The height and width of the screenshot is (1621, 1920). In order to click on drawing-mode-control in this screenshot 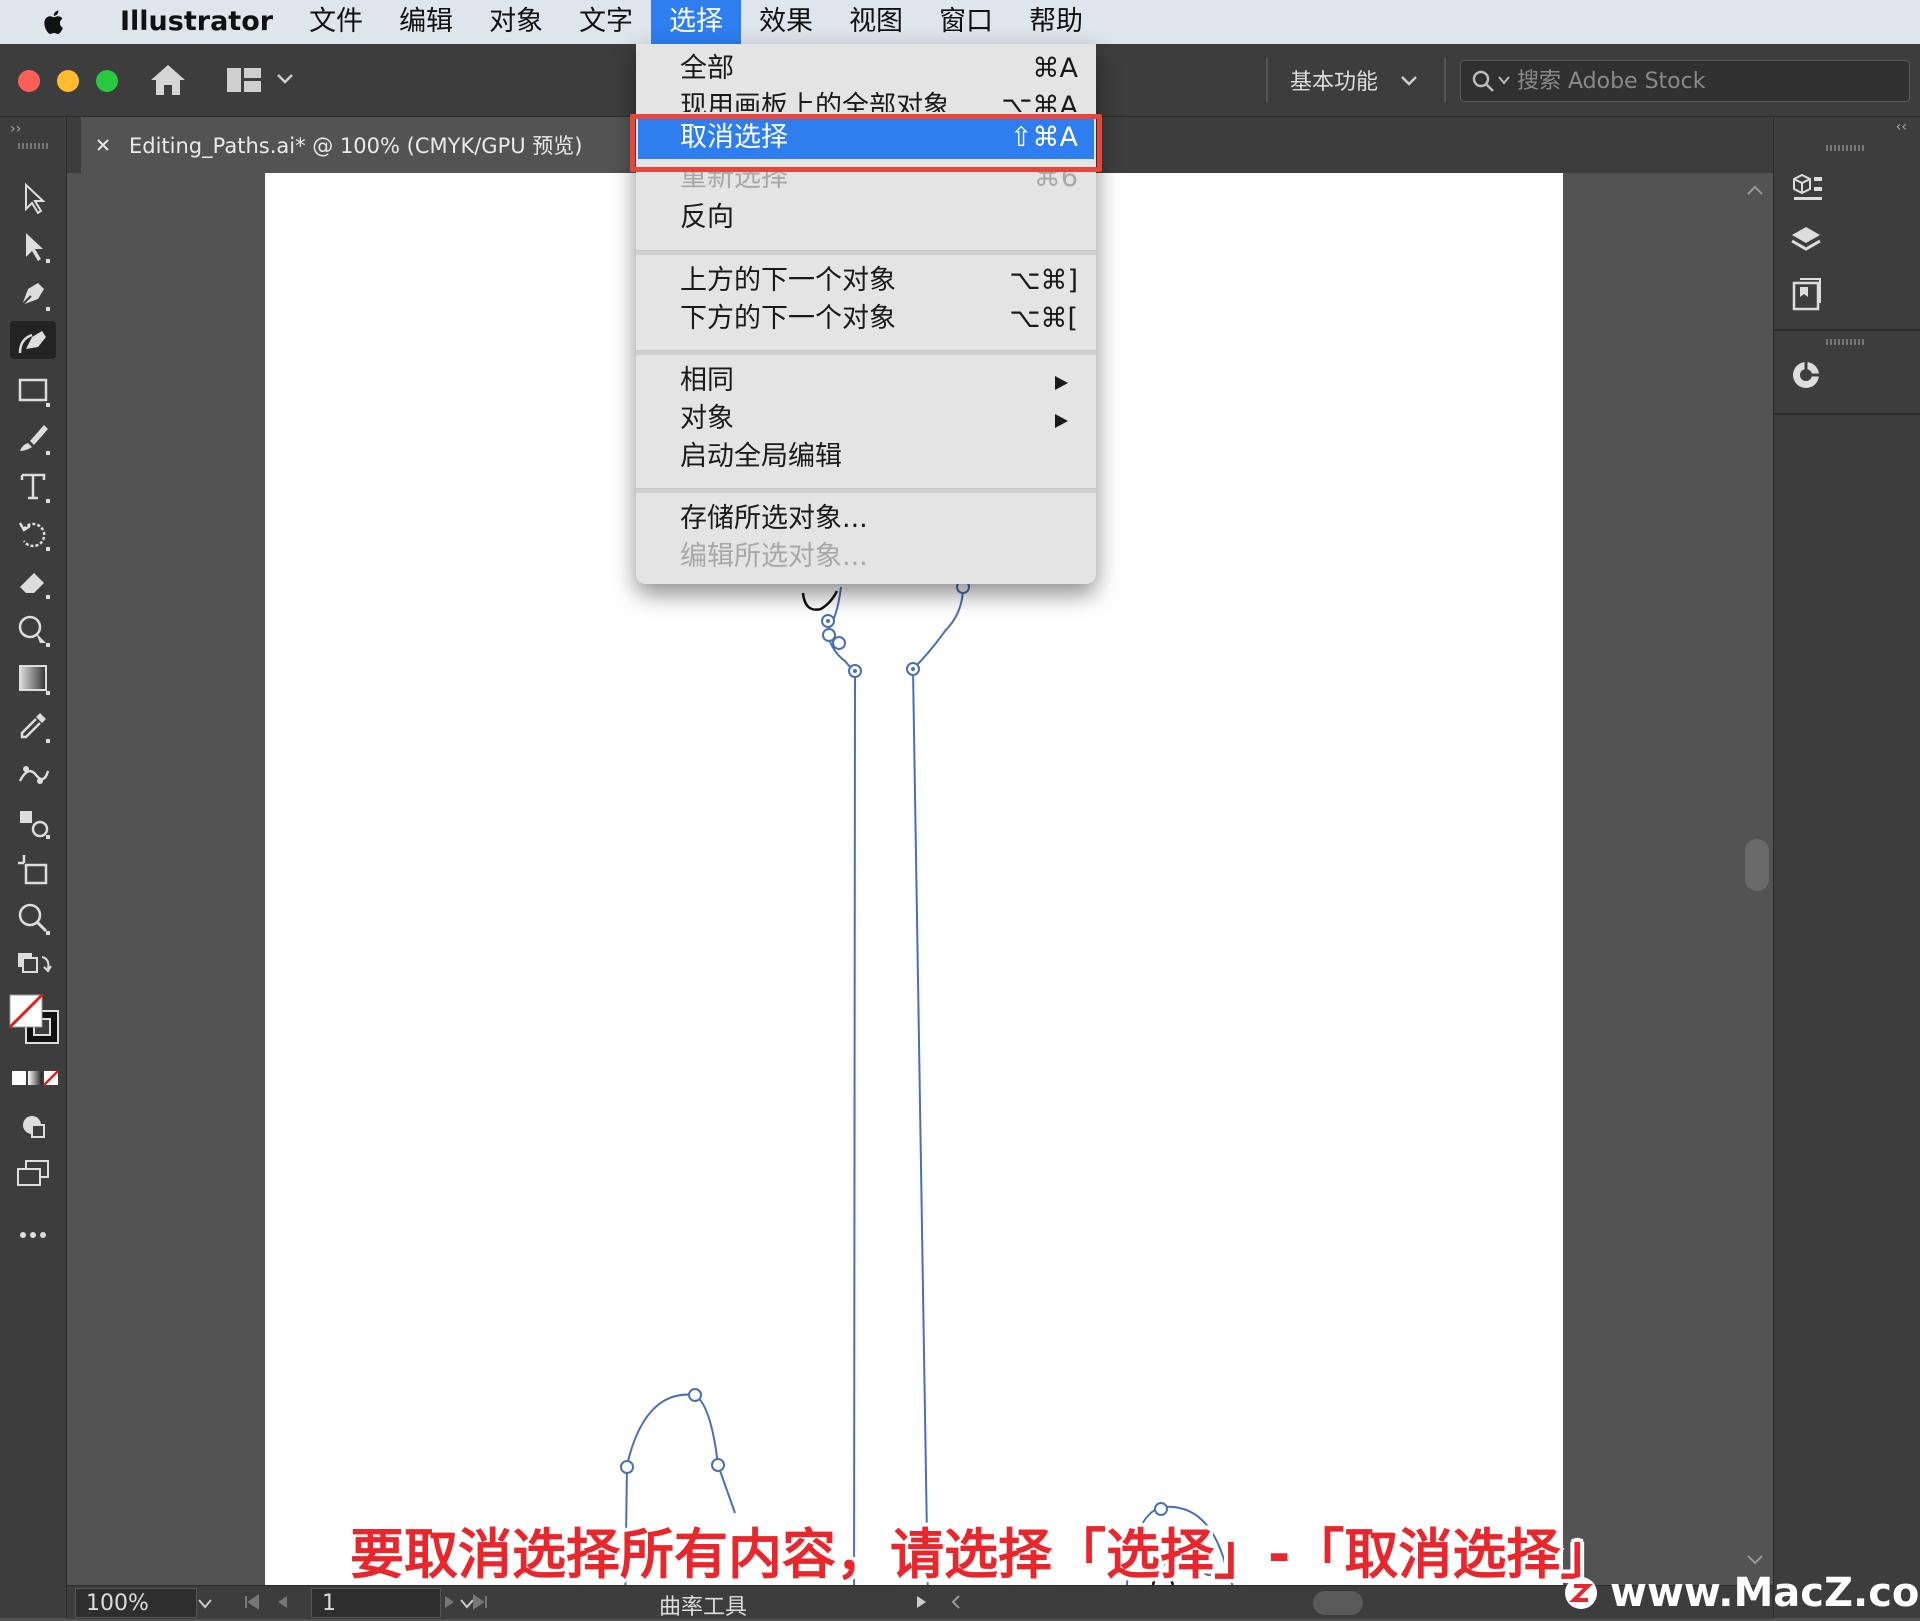, I will do `click(33, 1126)`.